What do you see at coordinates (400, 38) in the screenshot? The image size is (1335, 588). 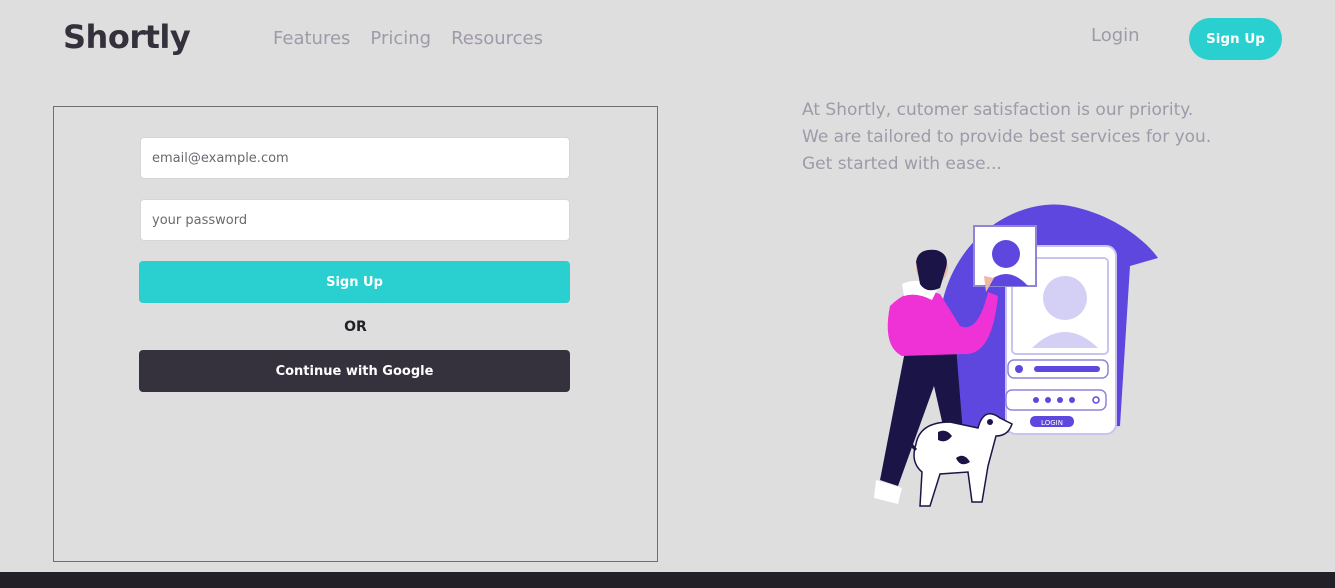 I see `nav-pricing: Pricing` at bounding box center [400, 38].